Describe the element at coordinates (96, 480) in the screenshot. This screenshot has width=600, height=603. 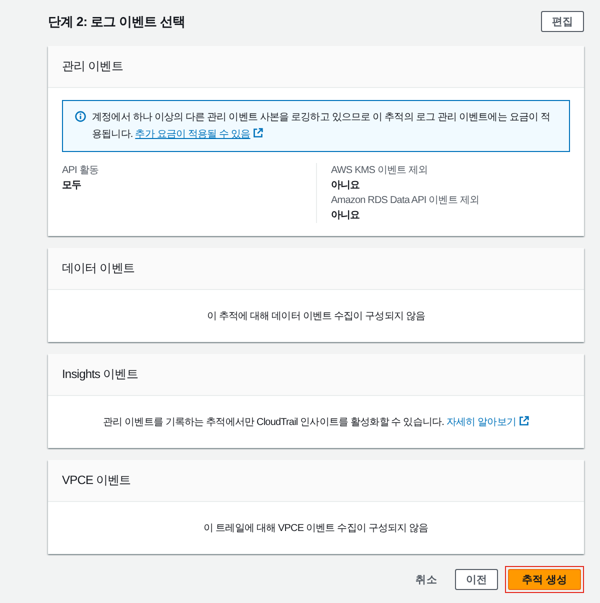
I see `section-title: VPCE 이벤트` at that location.